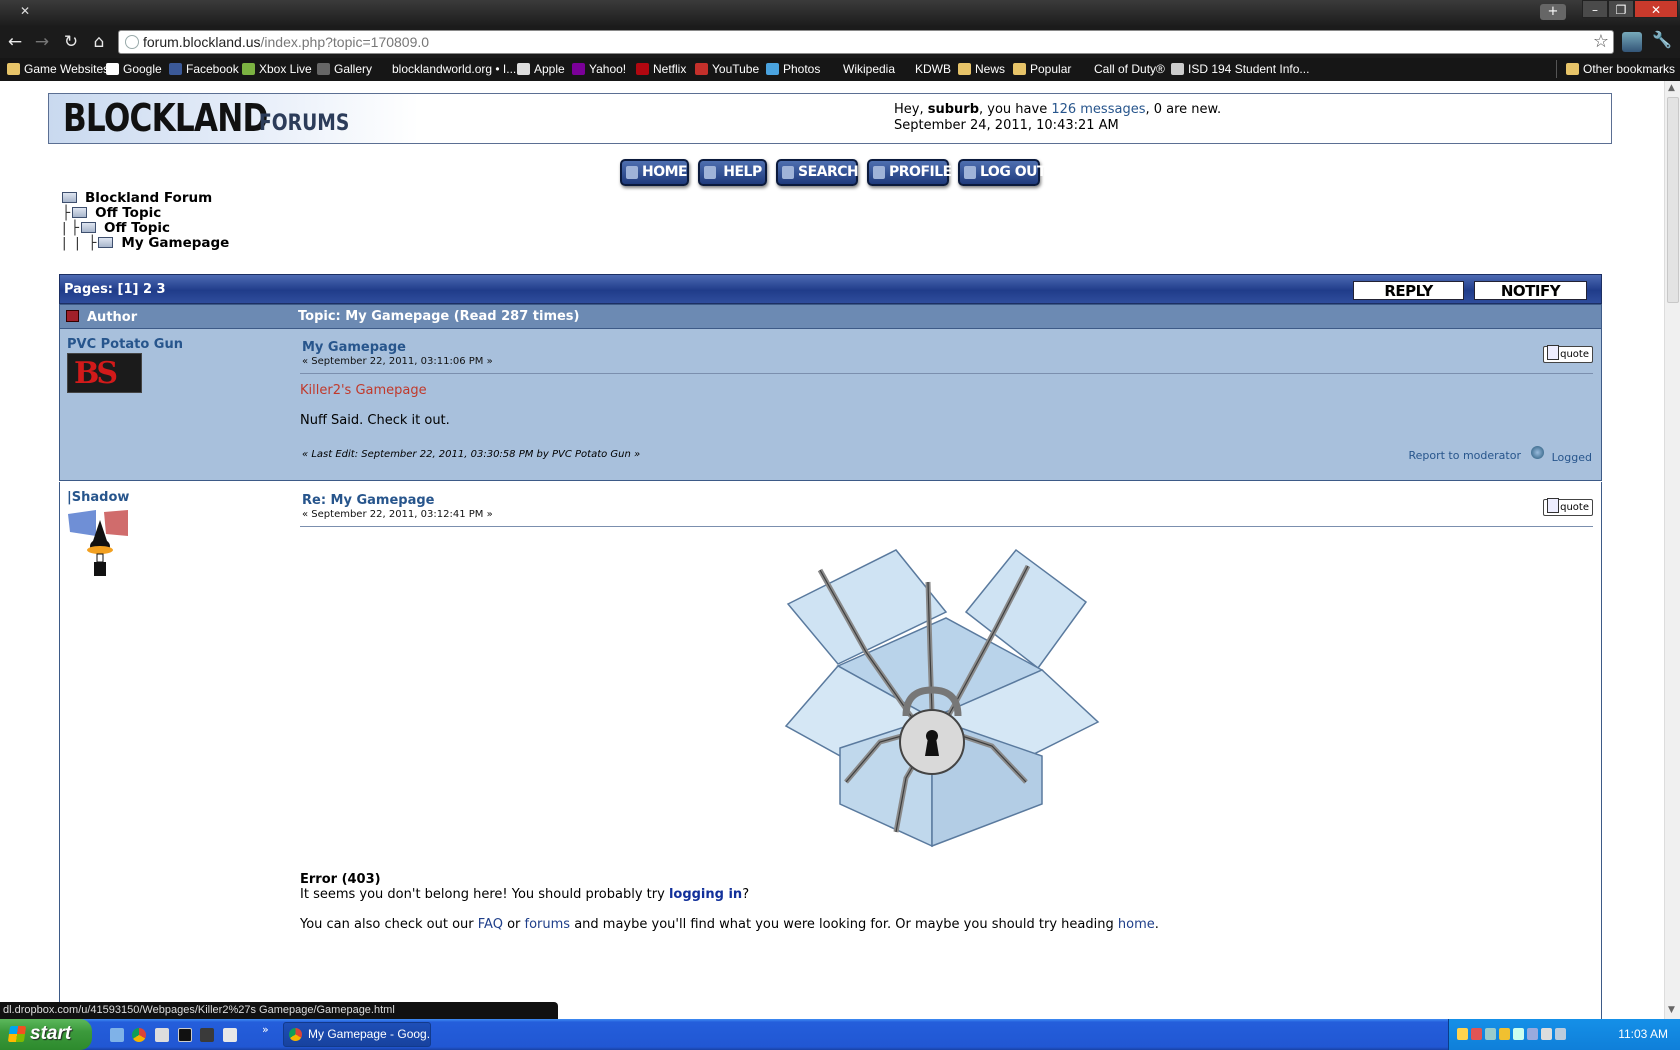 The image size is (1680, 1050). I want to click on faq-link: FAQ, so click(490, 924).